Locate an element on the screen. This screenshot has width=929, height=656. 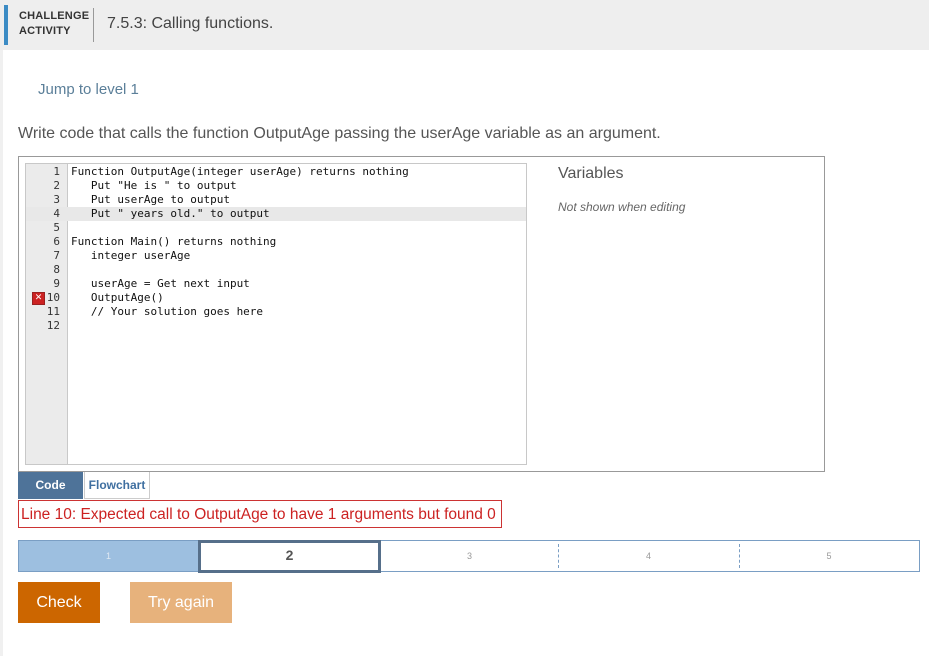
code-text: Put userAge to output is located at coordinates (150, 199).